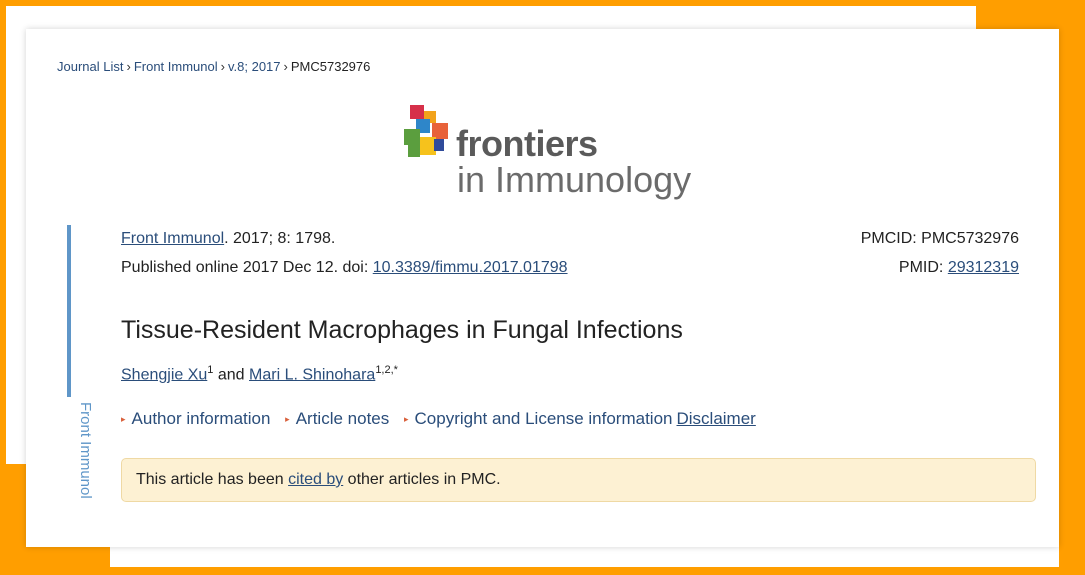  Describe the element at coordinates (164, 374) in the screenshot. I see `author-link: Shengjie Xu` at that location.